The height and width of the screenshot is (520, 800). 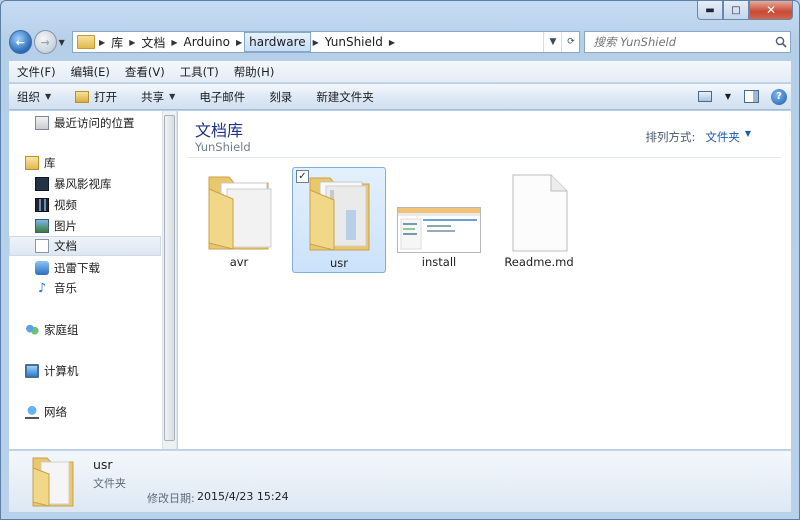 I want to click on sidebar-item-video-library: 暴风影视库, so click(x=73, y=184).